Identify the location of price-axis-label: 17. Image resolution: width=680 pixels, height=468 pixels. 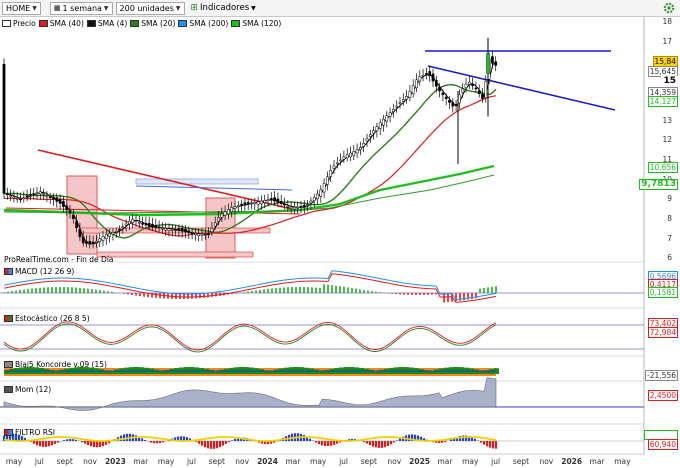
(667, 41).